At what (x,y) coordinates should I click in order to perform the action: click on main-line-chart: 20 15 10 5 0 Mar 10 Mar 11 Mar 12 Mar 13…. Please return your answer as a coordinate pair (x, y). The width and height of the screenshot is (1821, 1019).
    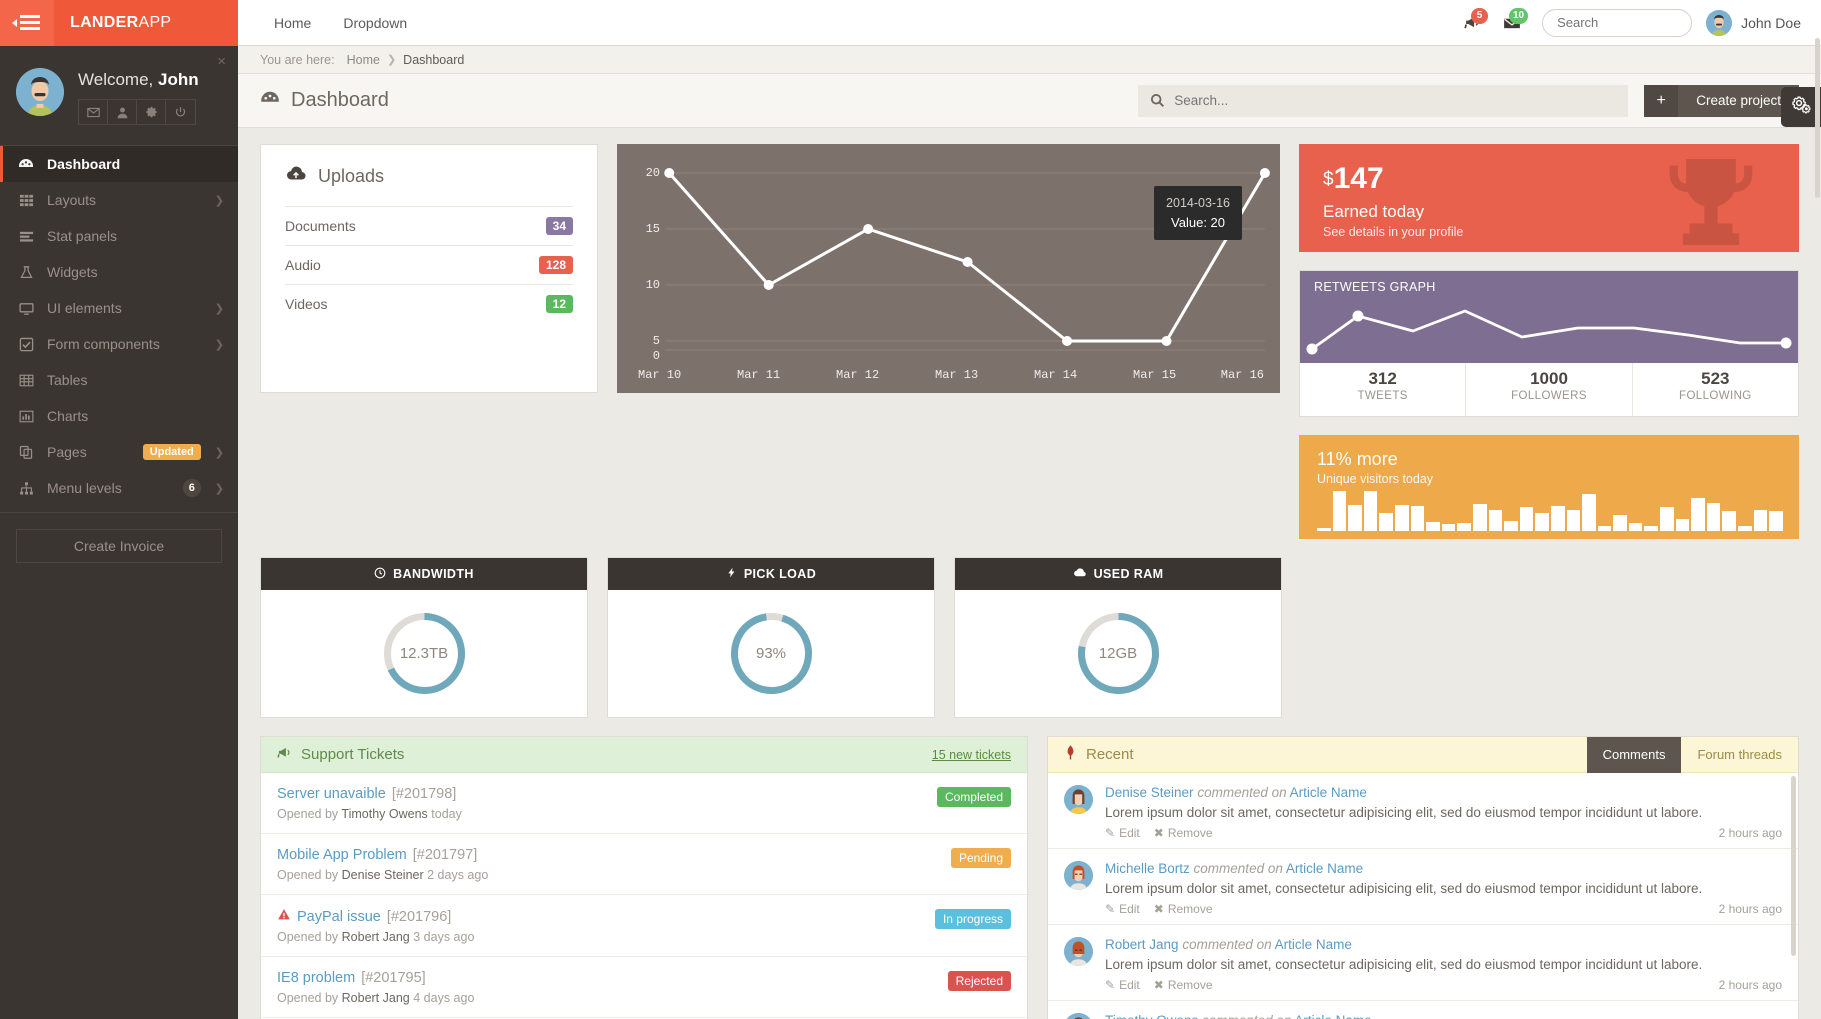
    Looking at the image, I should click on (948, 268).